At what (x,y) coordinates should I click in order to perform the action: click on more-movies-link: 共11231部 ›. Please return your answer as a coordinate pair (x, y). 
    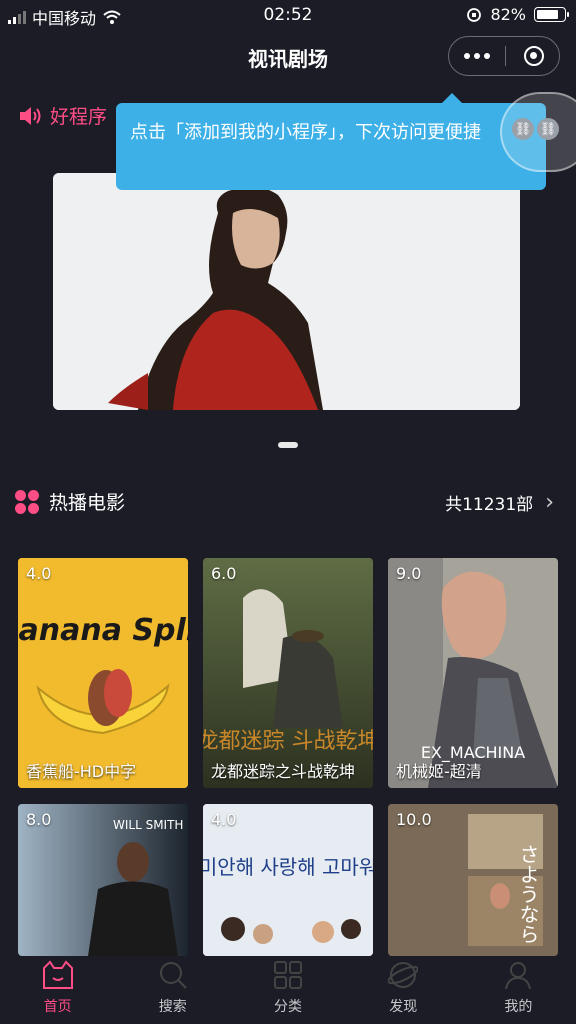
    Looking at the image, I should click on (499, 502).